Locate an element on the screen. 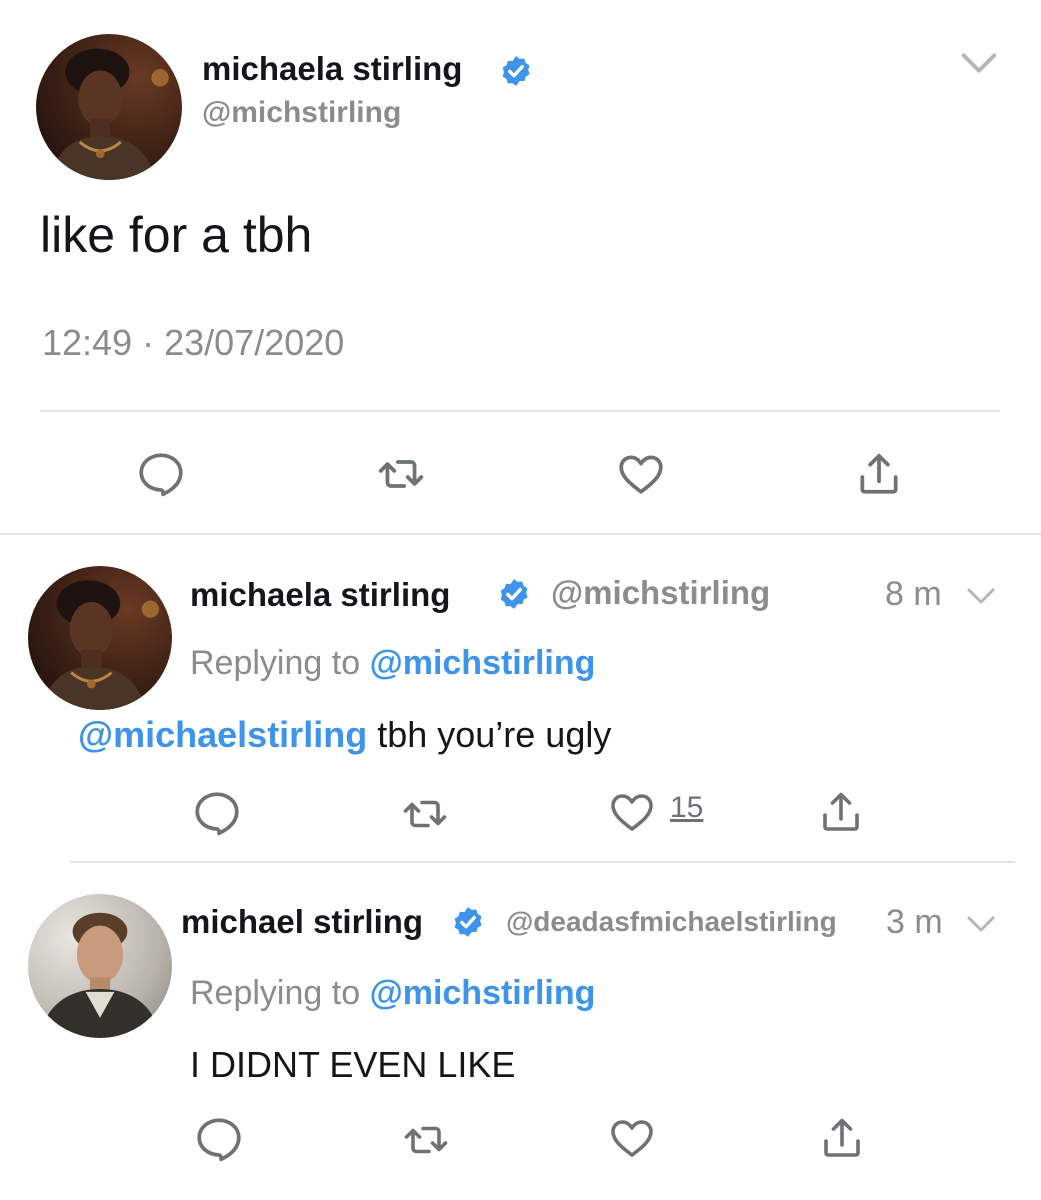  avatar-michael is located at coordinates (100, 966).